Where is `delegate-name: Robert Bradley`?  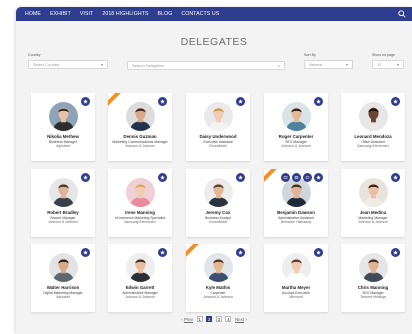
delegate-name: Robert Bradley is located at coordinates (63, 212).